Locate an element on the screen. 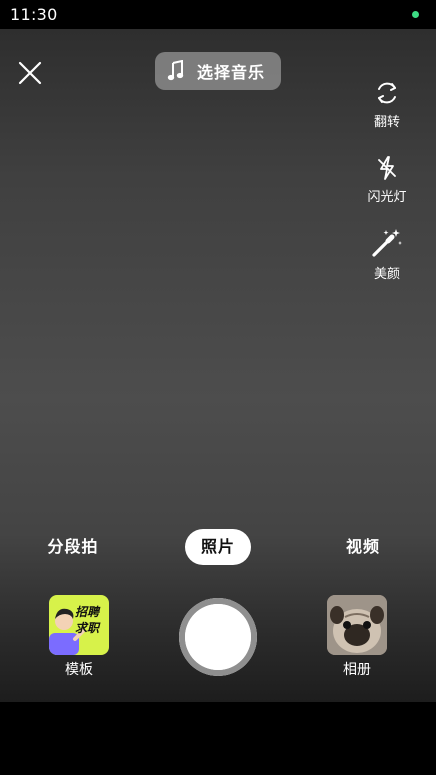 The height and width of the screenshot is (775, 436). album-label: 相册 is located at coordinates (357, 670).